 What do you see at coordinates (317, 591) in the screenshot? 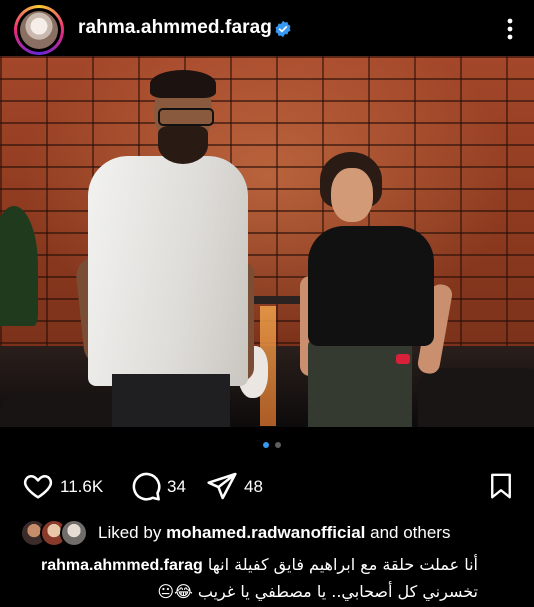
I see `caption-line-2: تخسرني كل أصحابي.. يا مصطفي يا غريب 😂😐` at bounding box center [317, 591].